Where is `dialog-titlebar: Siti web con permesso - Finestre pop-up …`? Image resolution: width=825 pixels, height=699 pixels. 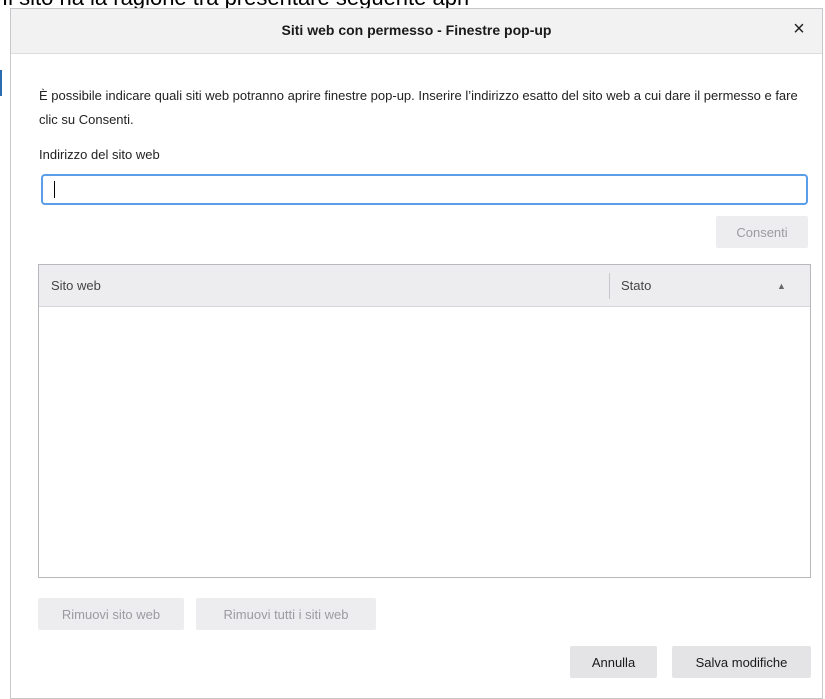 dialog-titlebar: Siti web con permesso - Finestre pop-up … is located at coordinates (416, 31).